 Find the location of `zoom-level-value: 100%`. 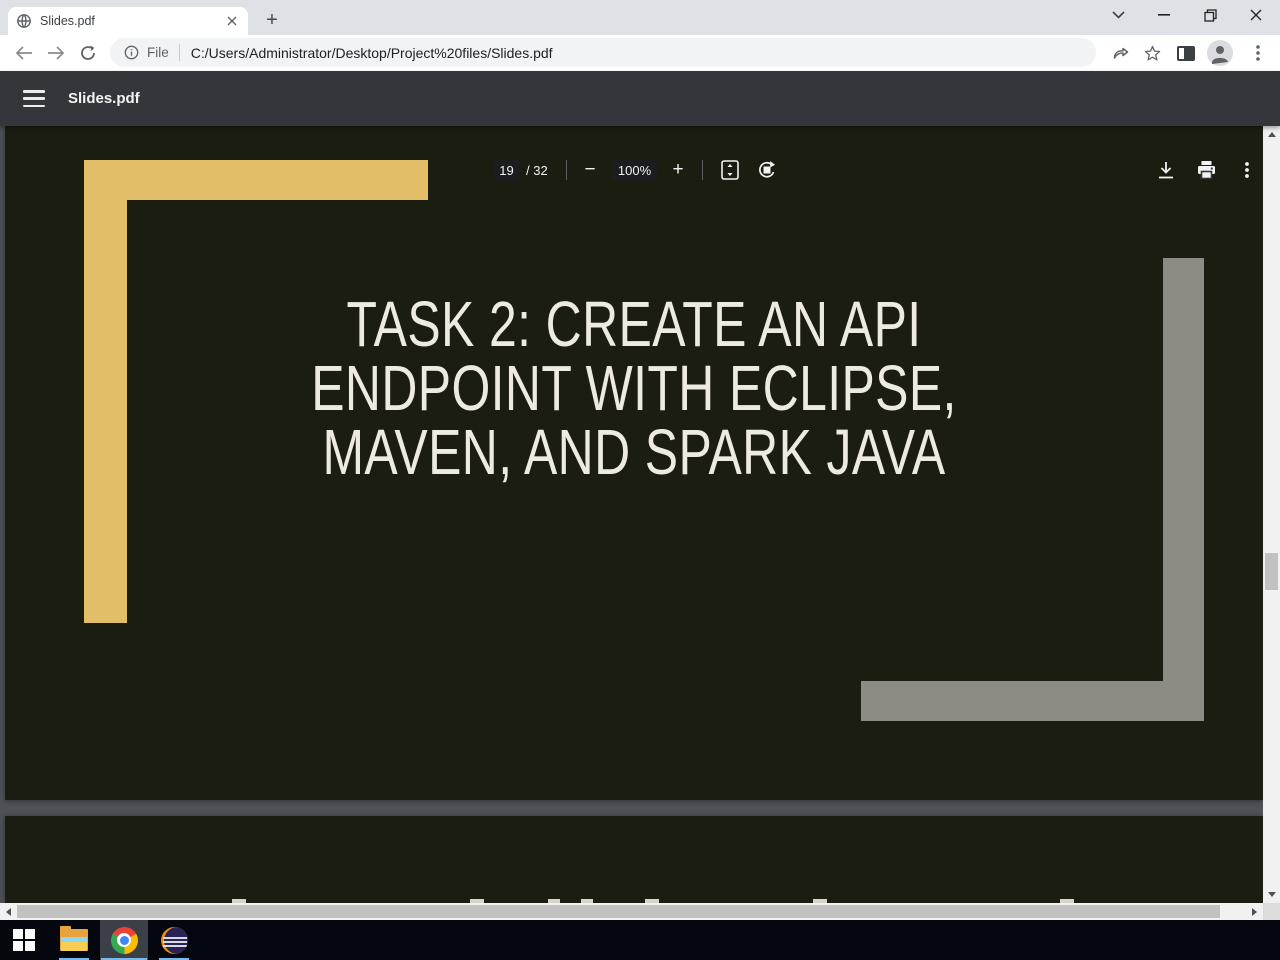

zoom-level-value: 100% is located at coordinates (634, 170).